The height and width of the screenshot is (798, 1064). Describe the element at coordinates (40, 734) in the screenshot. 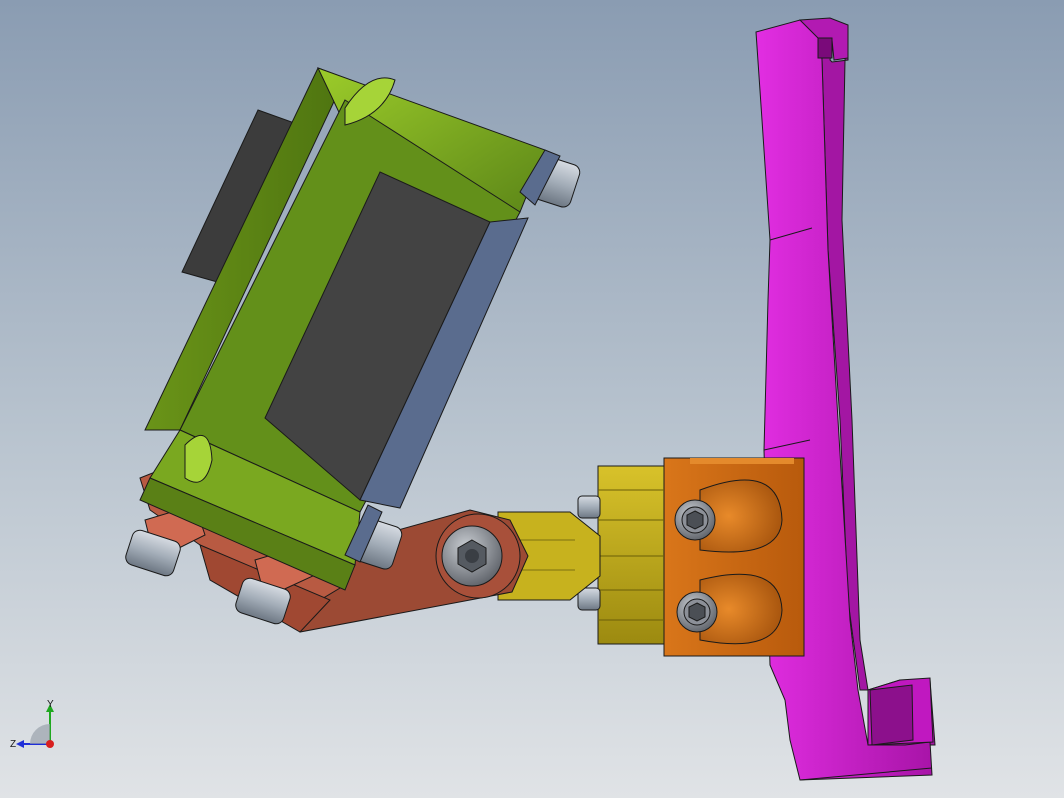

I see `triad-plane-icon` at that location.